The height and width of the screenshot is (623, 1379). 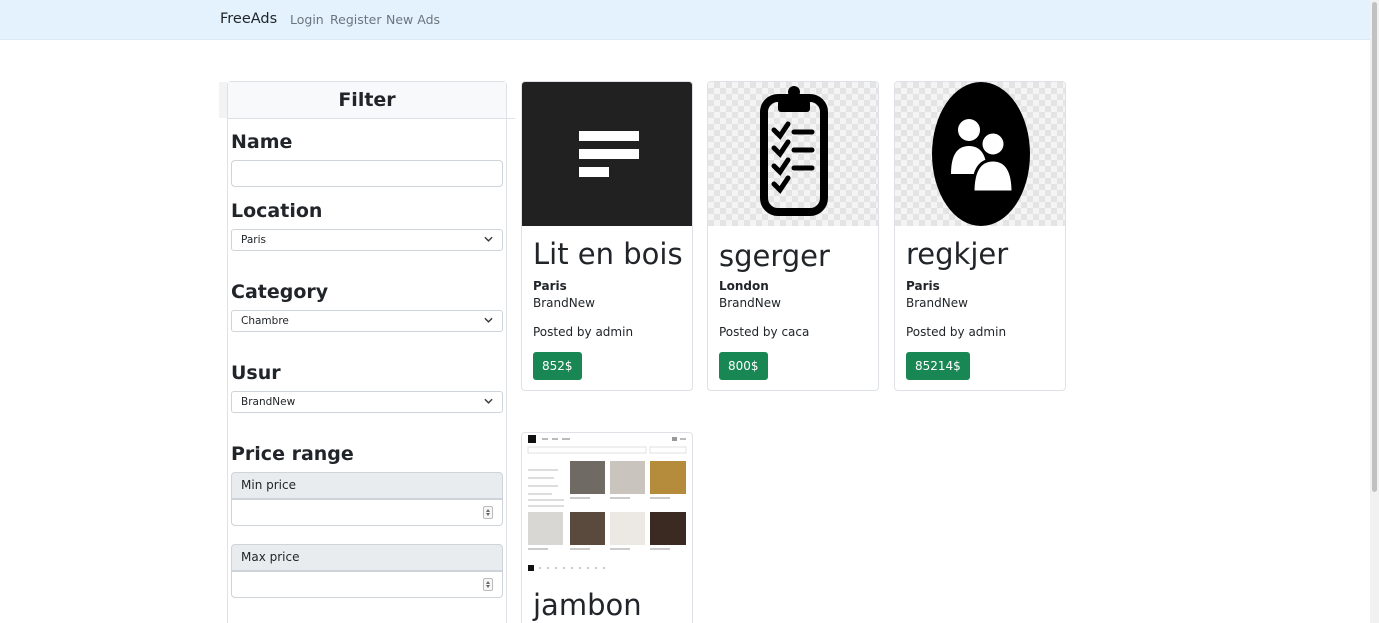 What do you see at coordinates (367, 584) in the screenshot?
I see `max-price-input` at bounding box center [367, 584].